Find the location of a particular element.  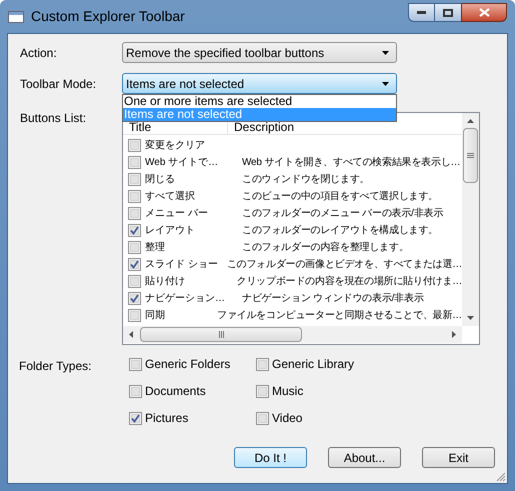

down-arrow-icon is located at coordinates (470, 318).